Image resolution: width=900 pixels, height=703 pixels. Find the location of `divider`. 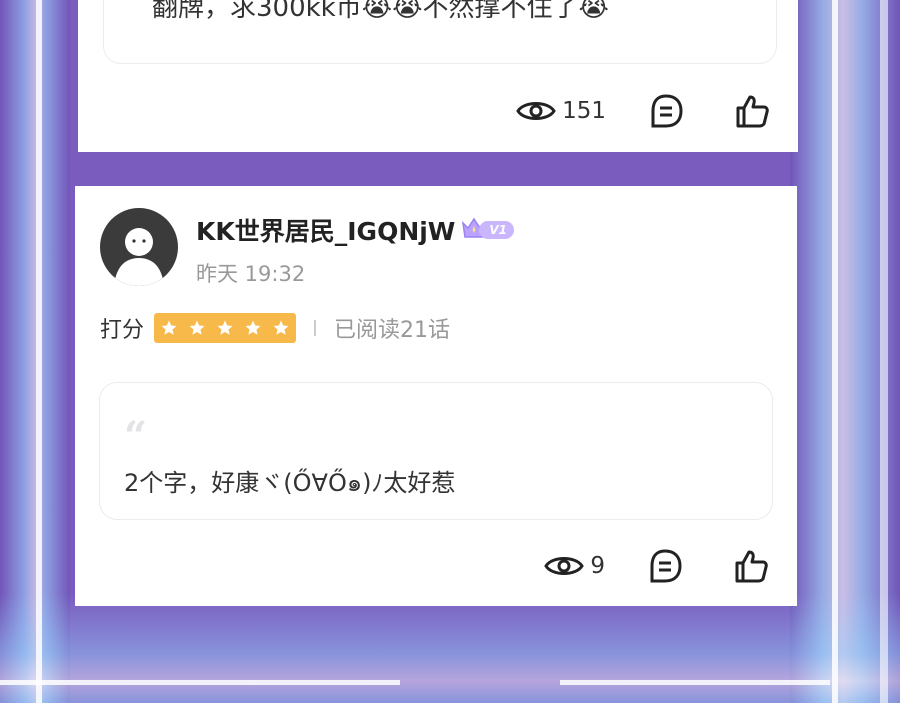

divider is located at coordinates (315, 328).